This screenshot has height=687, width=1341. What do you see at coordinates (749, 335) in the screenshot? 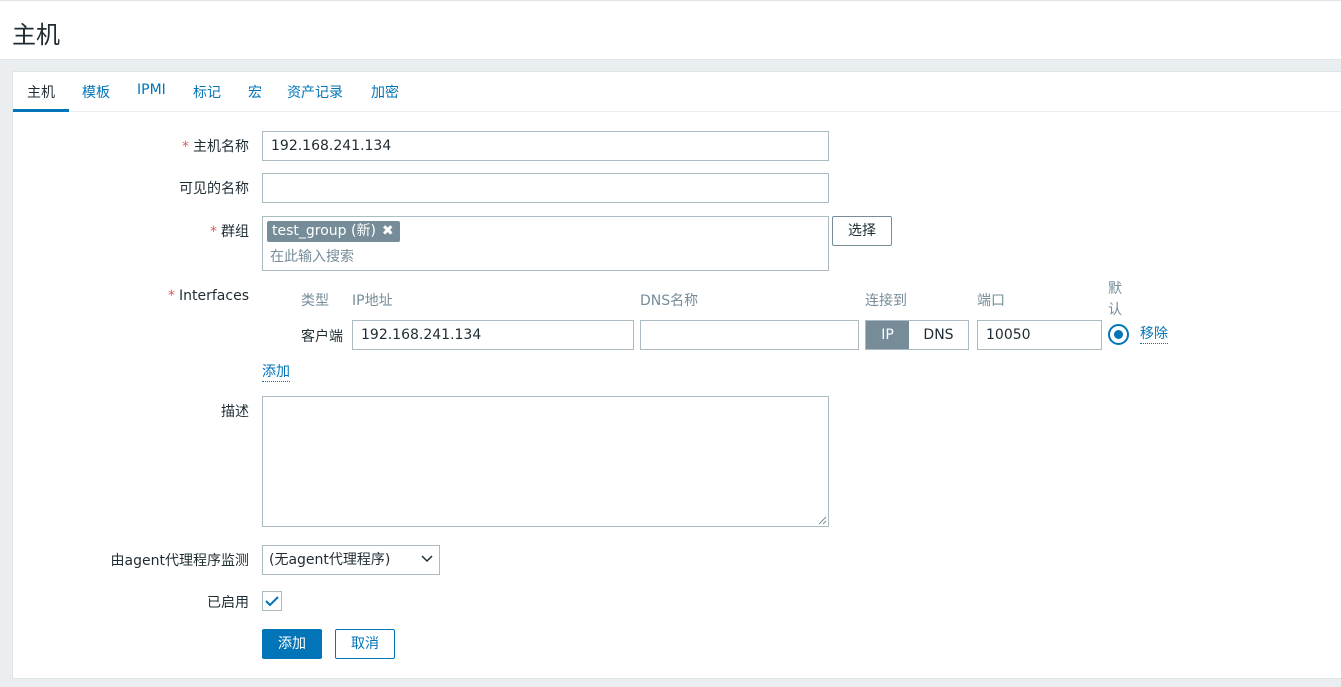
I see `interface-dns-input` at bounding box center [749, 335].